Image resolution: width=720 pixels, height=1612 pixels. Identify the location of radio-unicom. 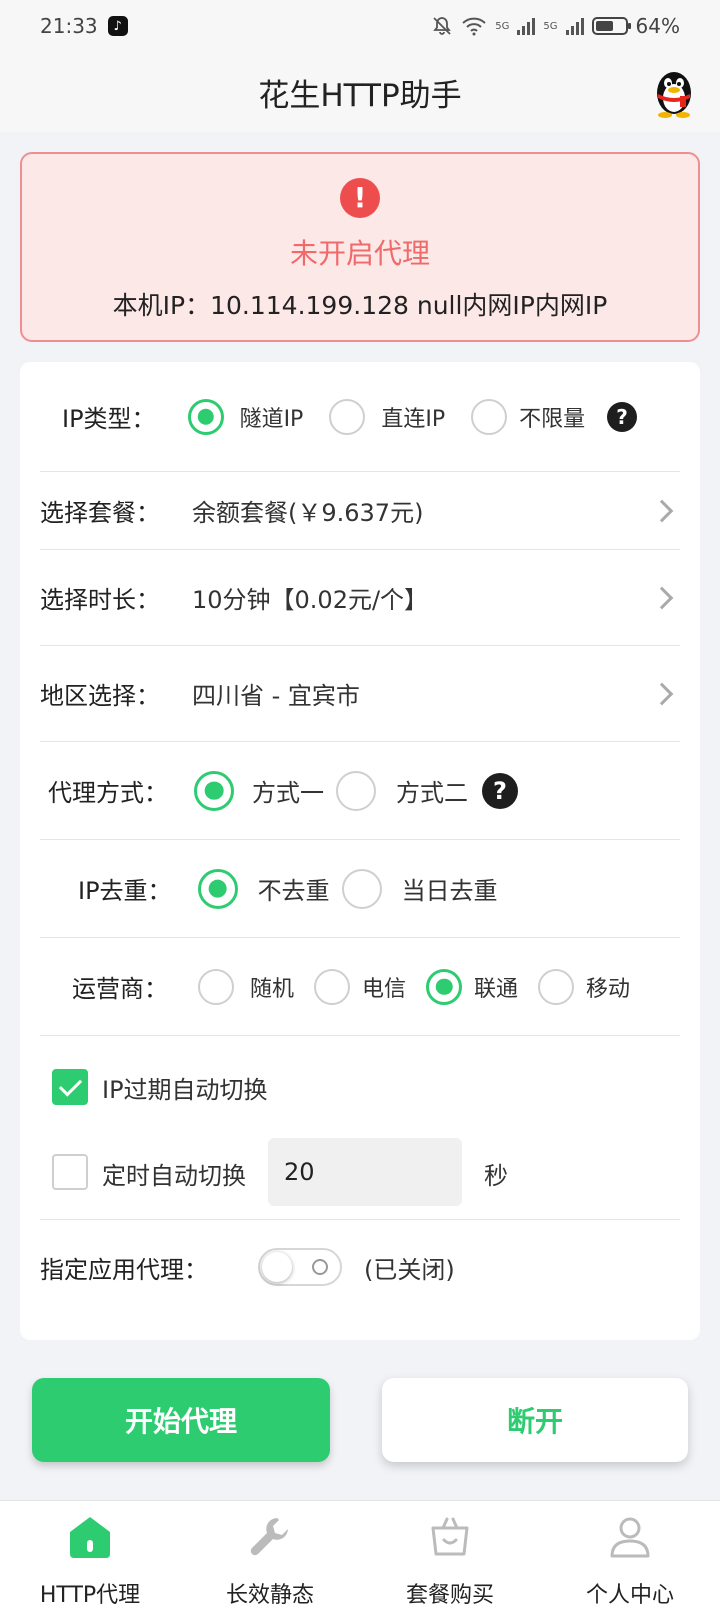
(444, 986).